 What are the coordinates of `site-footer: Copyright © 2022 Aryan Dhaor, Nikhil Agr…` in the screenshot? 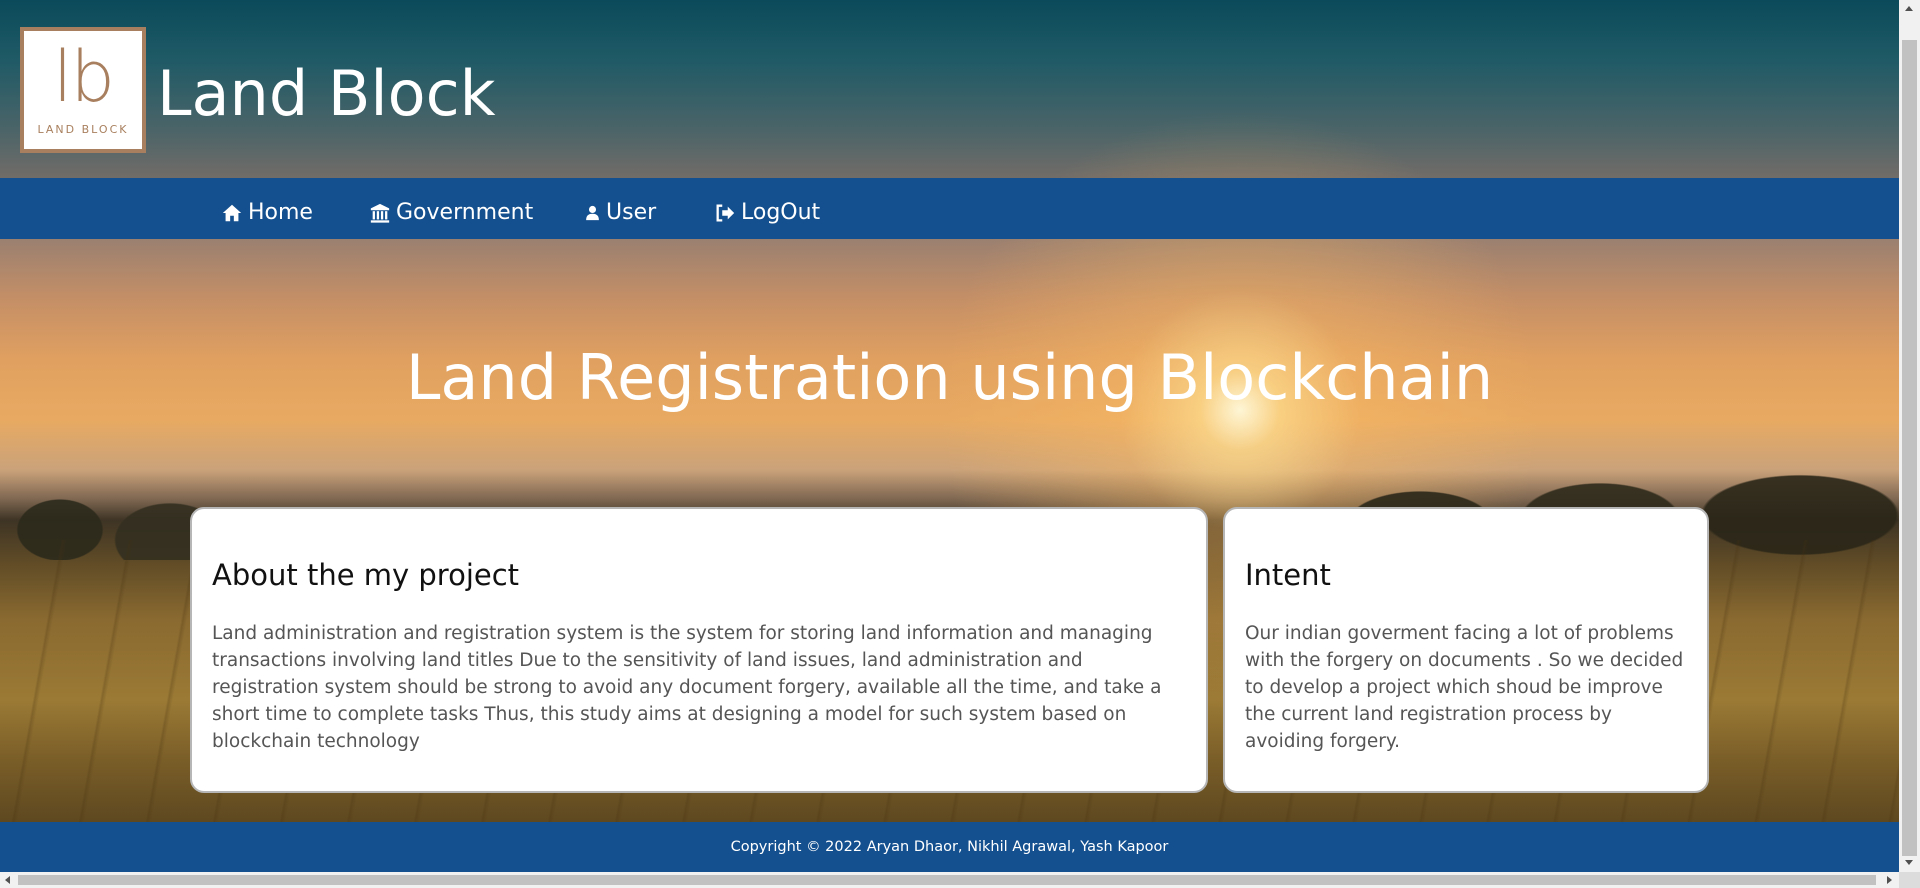 It's located at (949, 847).